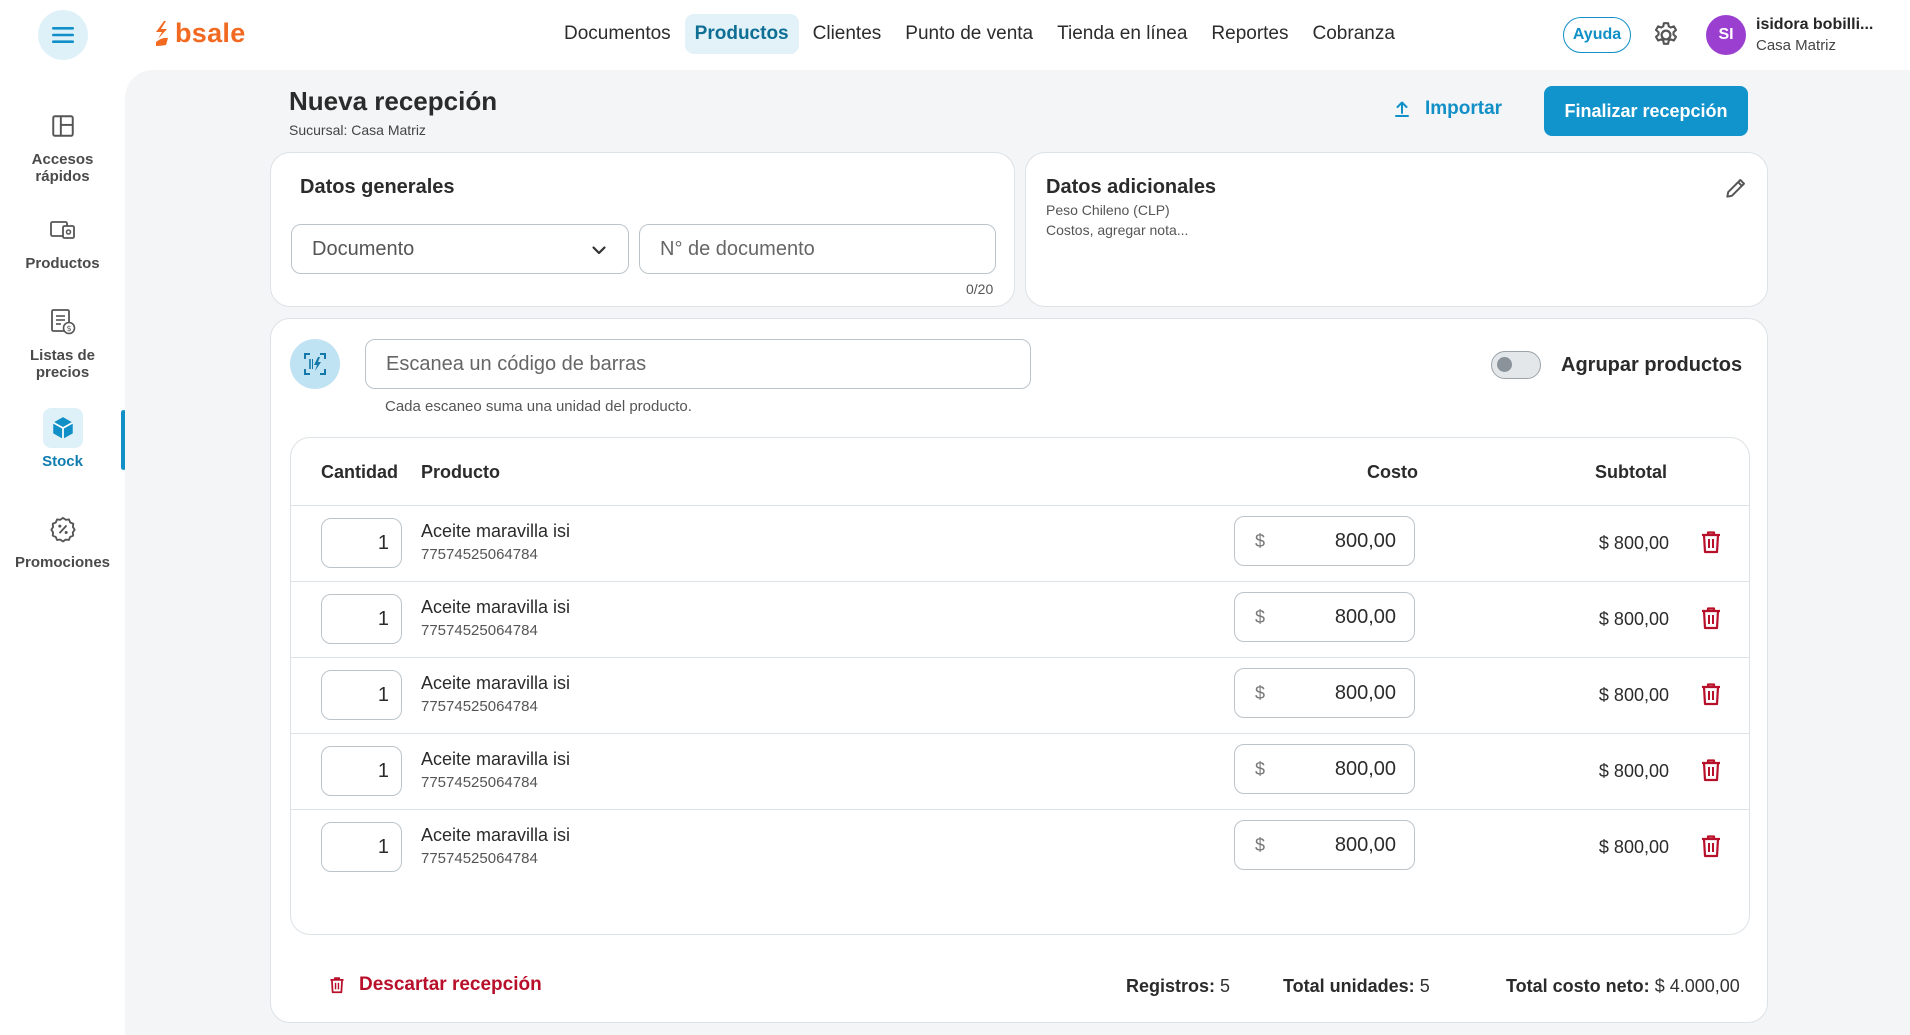 The width and height of the screenshot is (1910, 1035). I want to click on discard-reception-button: Descartar recepción, so click(435, 985).